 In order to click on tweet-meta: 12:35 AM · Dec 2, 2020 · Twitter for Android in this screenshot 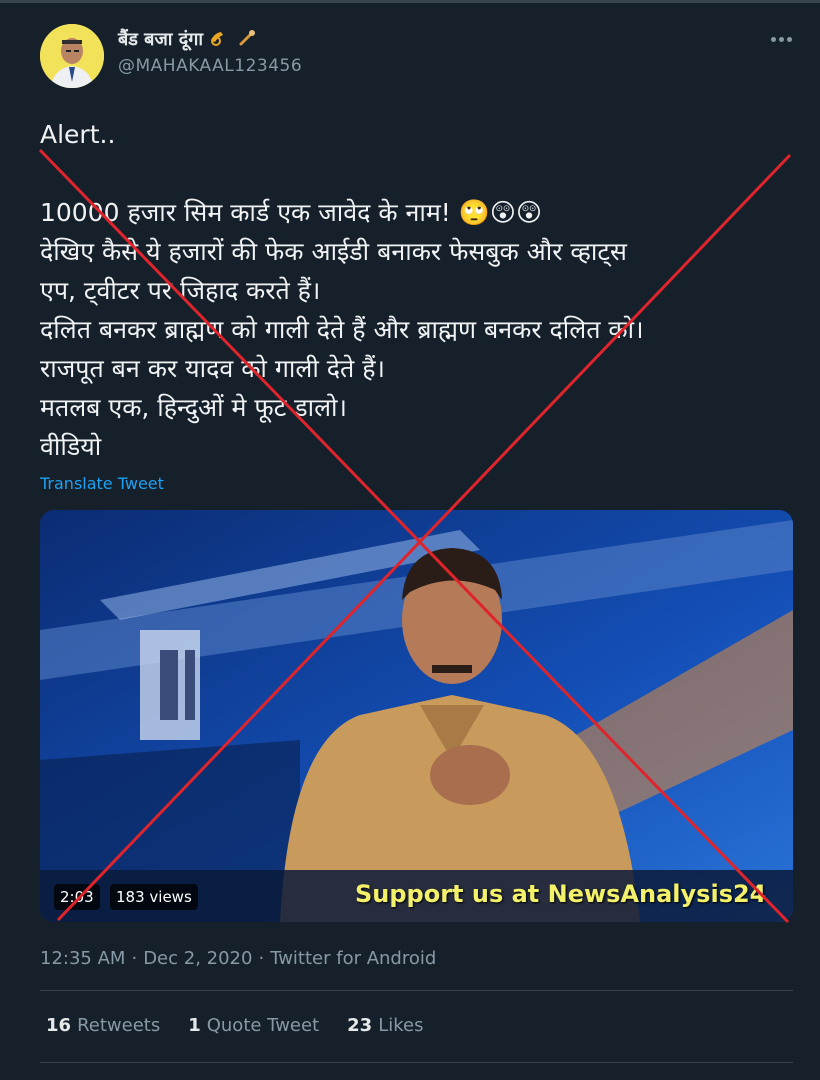, I will do `click(238, 958)`.